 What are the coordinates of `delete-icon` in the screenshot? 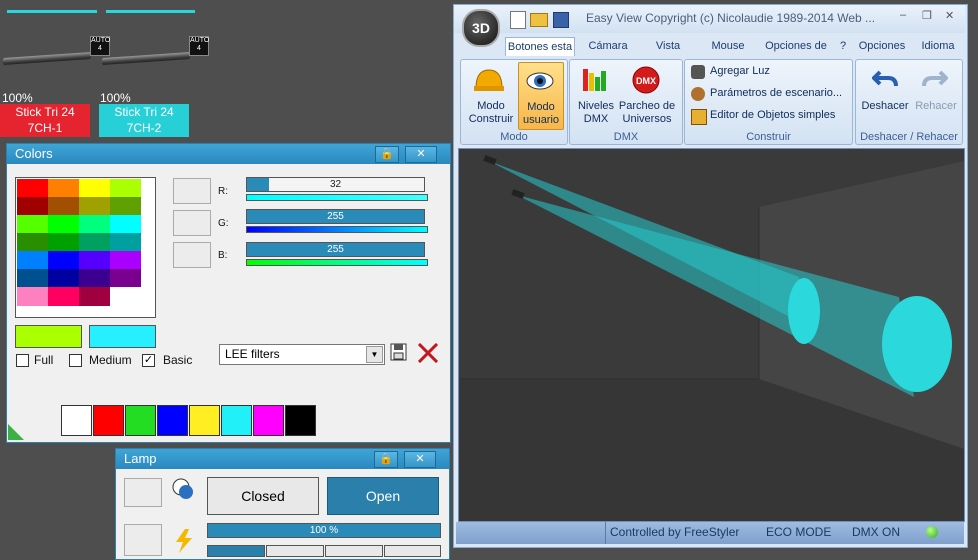 It's located at (428, 353).